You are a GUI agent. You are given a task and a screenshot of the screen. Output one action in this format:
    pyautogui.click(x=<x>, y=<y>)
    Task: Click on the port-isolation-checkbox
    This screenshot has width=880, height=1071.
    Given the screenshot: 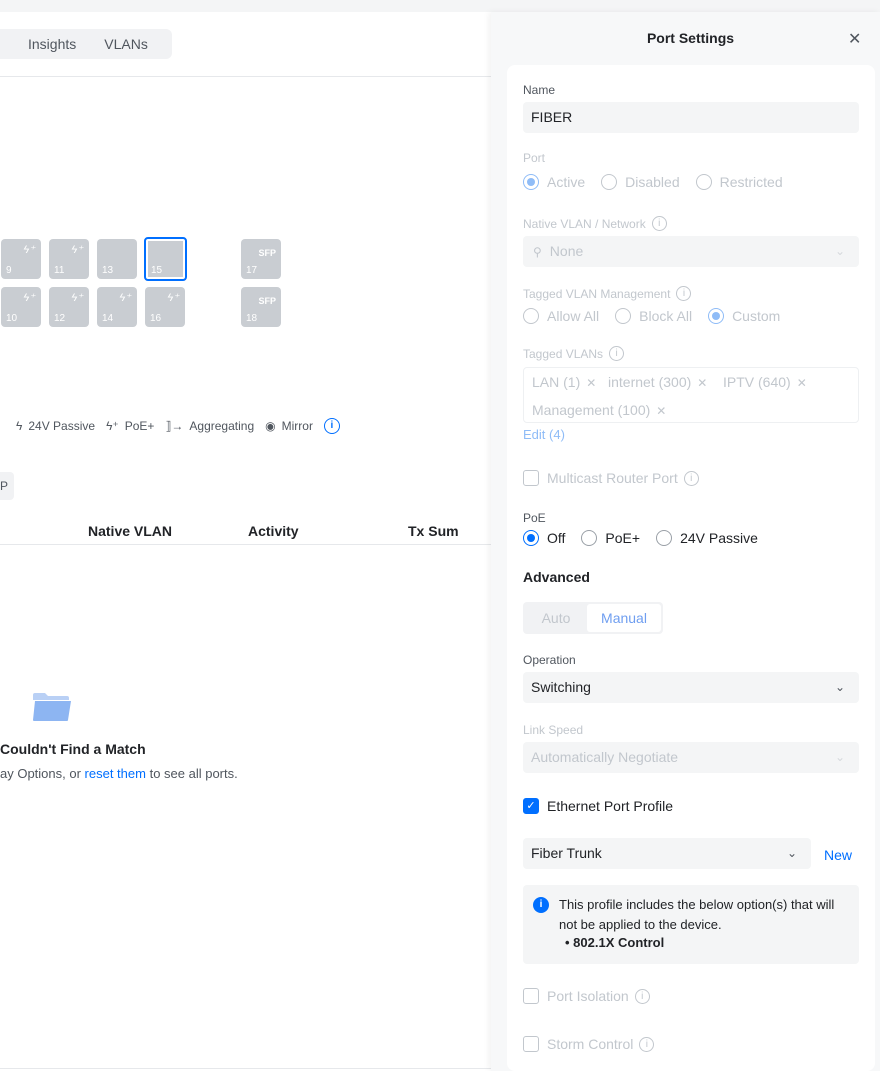 What is the action you would take?
    pyautogui.click(x=531, y=996)
    